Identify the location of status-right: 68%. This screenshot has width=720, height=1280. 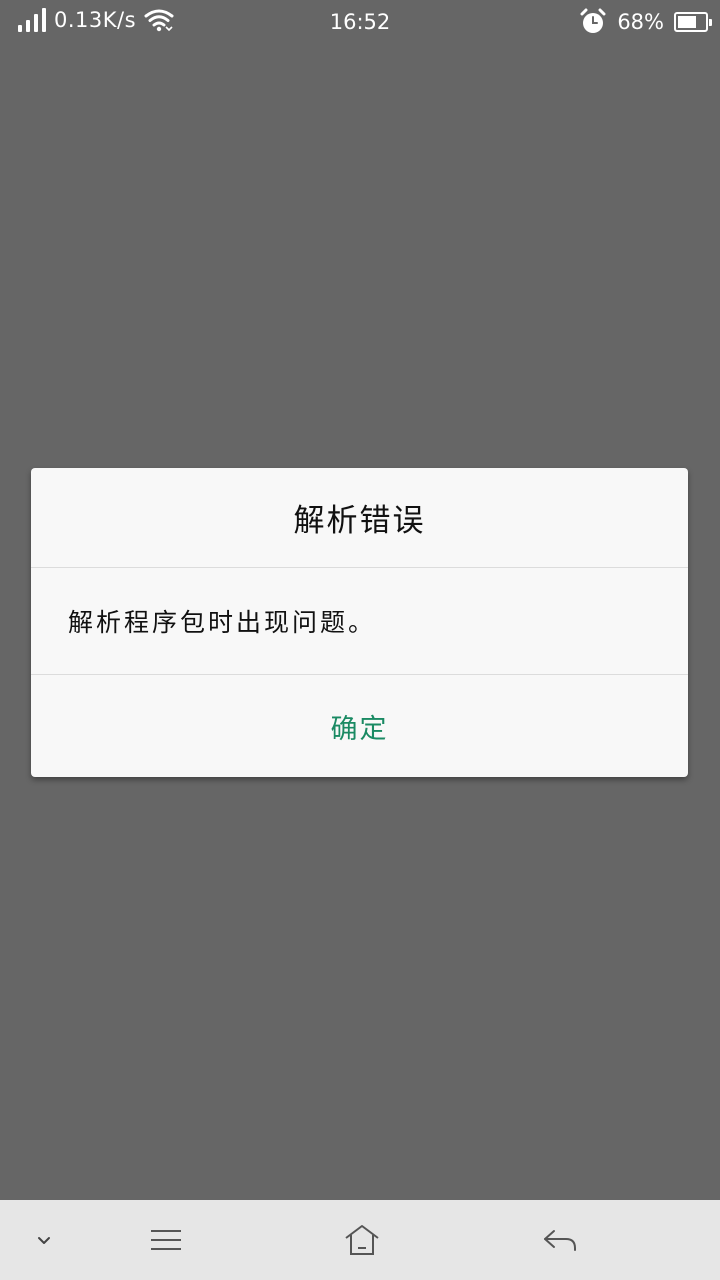
(645, 22).